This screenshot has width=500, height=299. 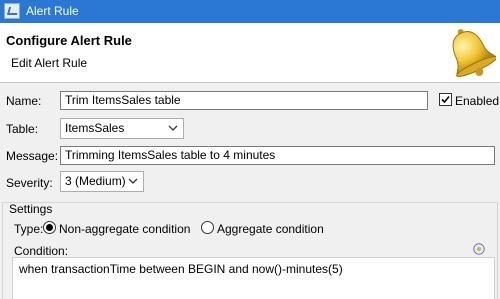 What do you see at coordinates (477, 101) in the screenshot?
I see `enabled-label: Enabled` at bounding box center [477, 101].